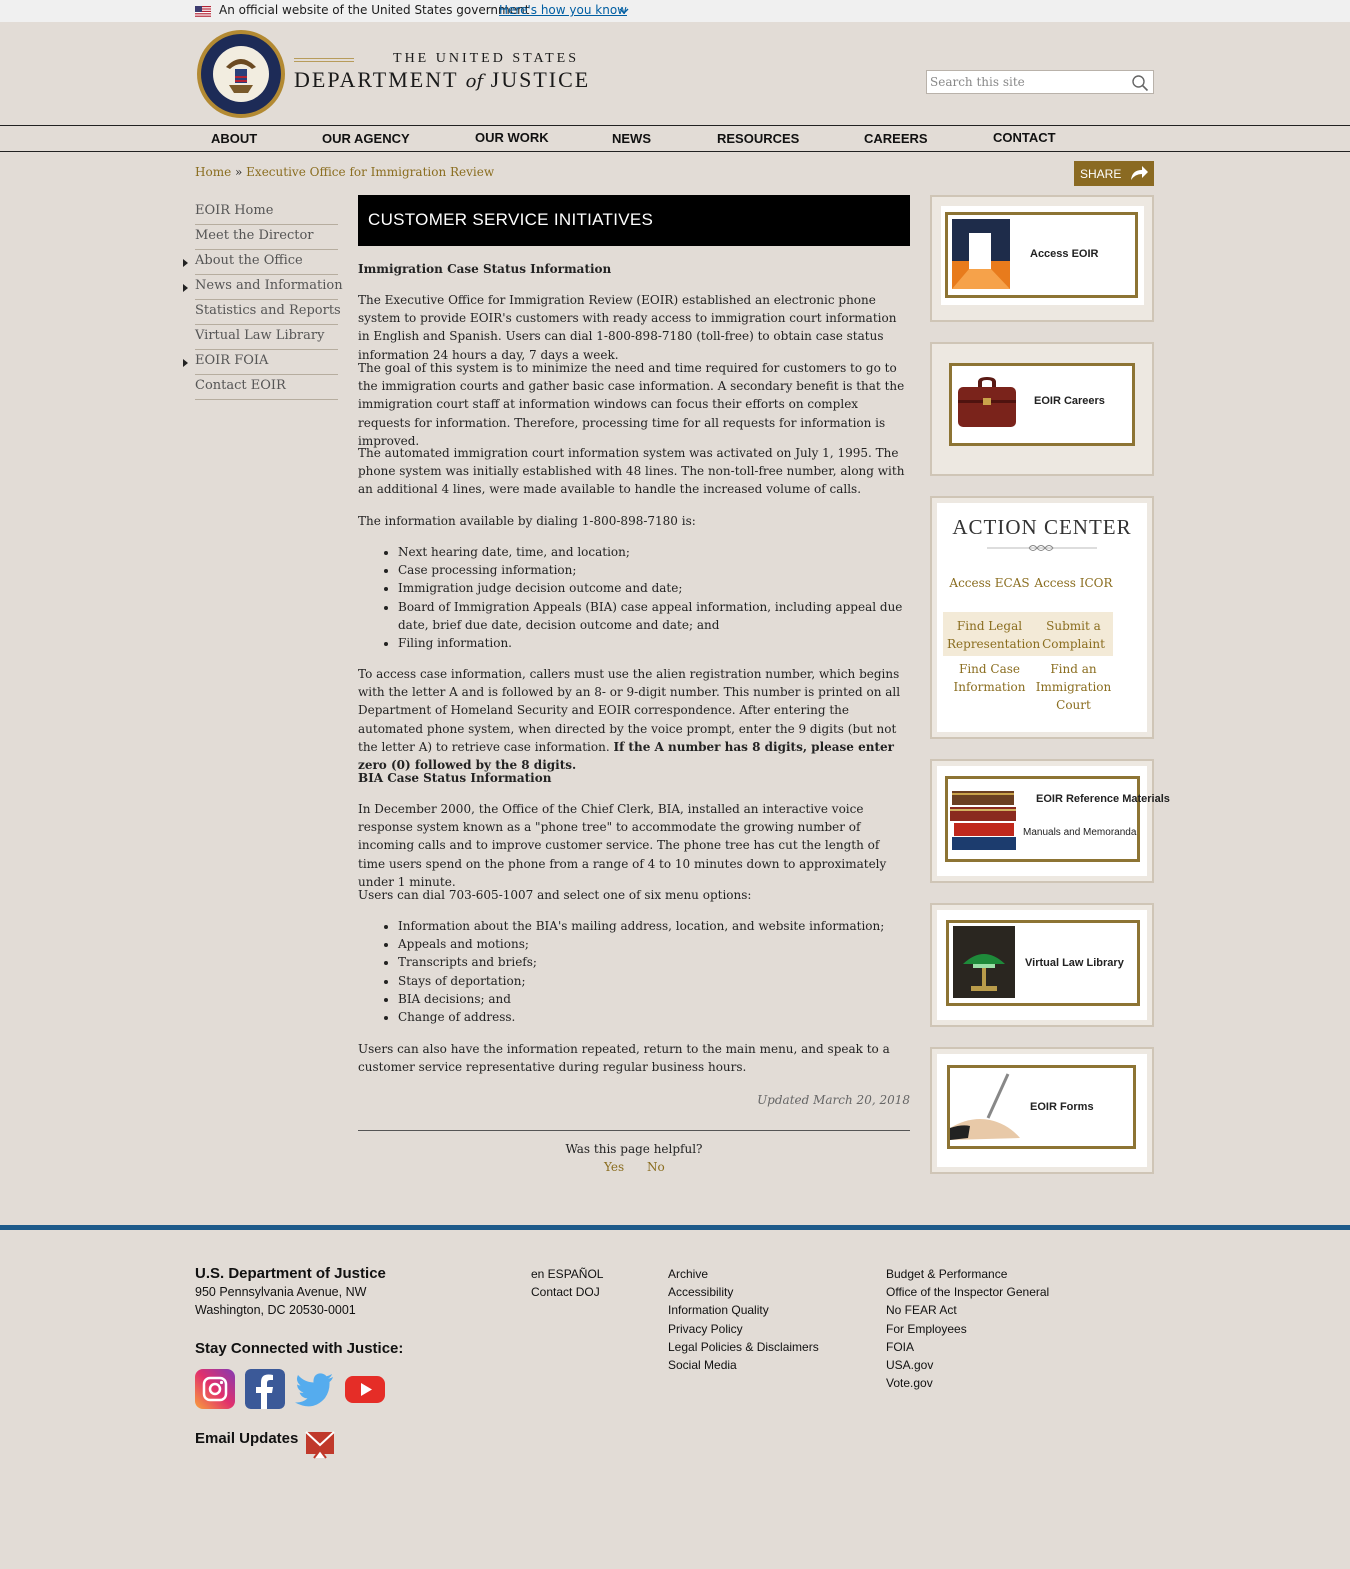 The height and width of the screenshot is (1569, 1350). What do you see at coordinates (567, 1292) in the screenshot?
I see `footer-link-contact-doj: Contact DOJ` at bounding box center [567, 1292].